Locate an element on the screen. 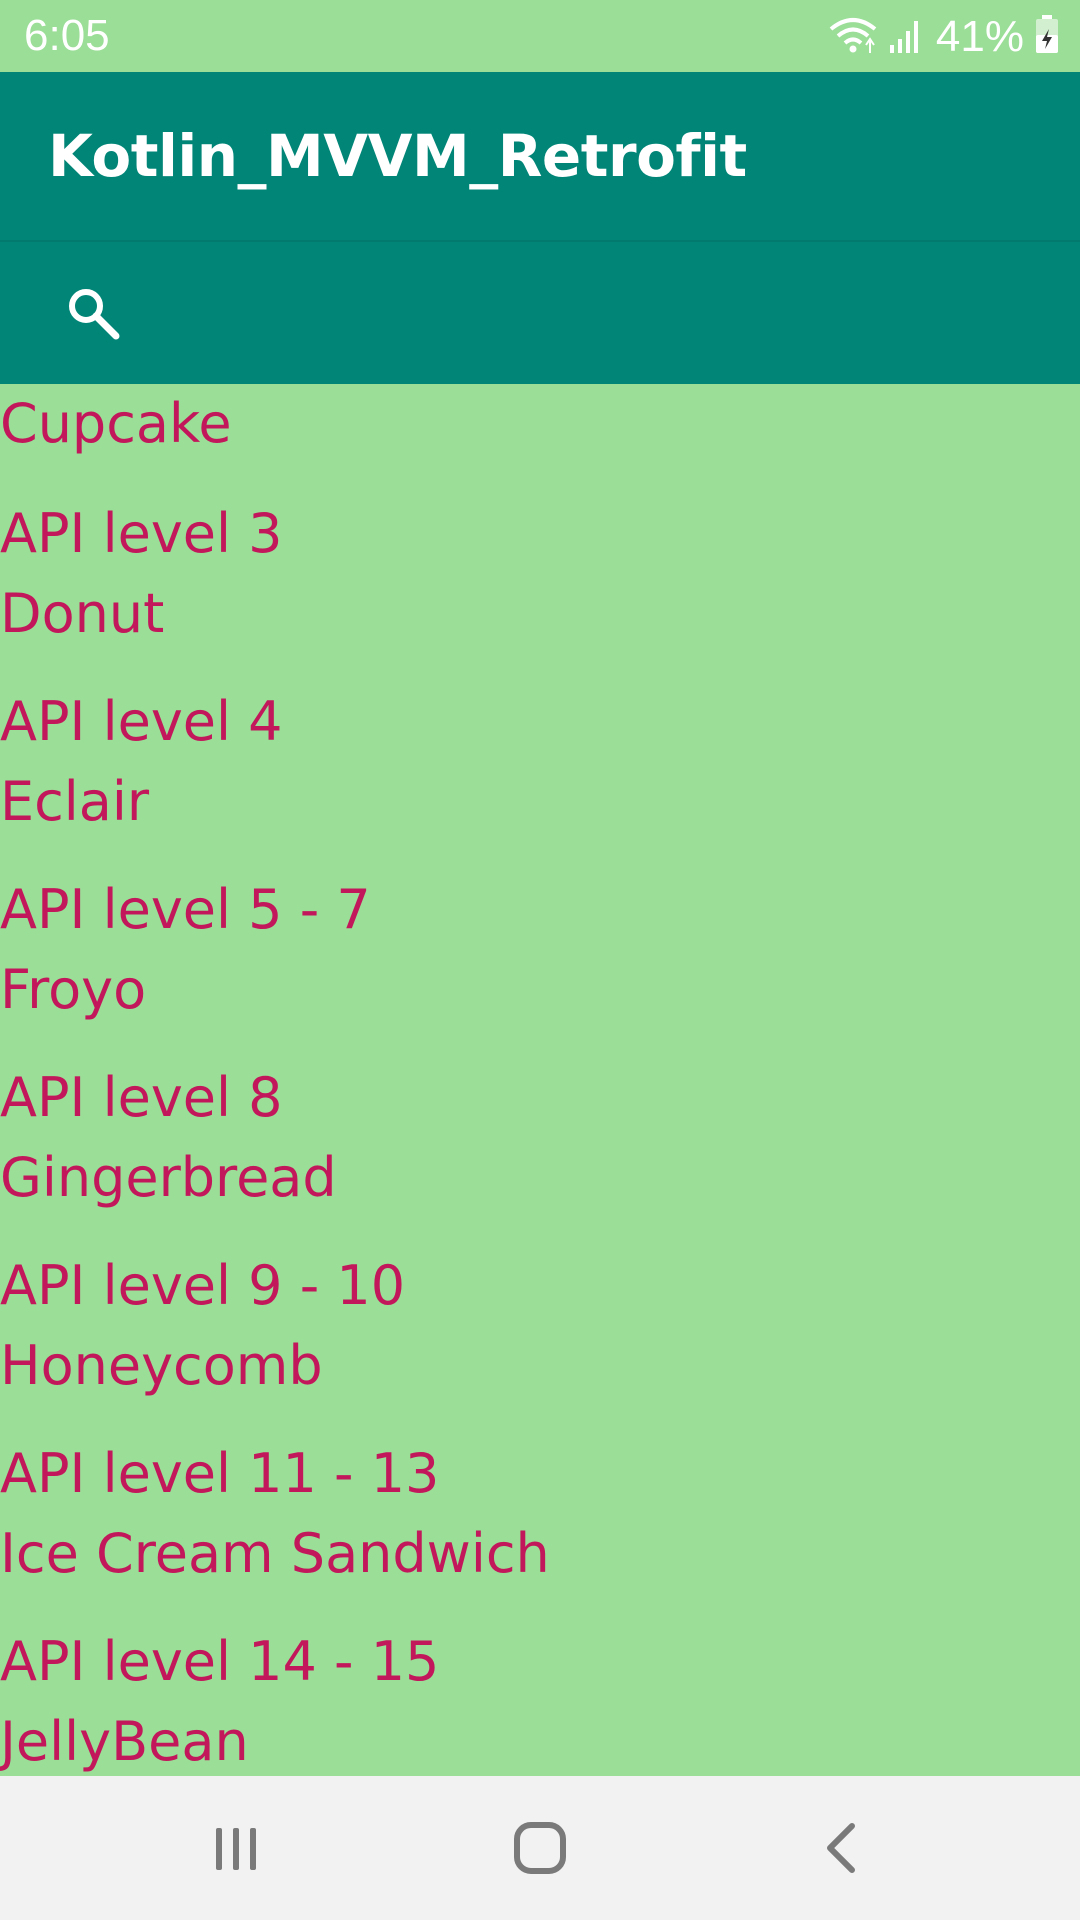 This screenshot has width=1080, height=1920. item-api-level: API level 11 - 13 is located at coordinates (220, 1473).